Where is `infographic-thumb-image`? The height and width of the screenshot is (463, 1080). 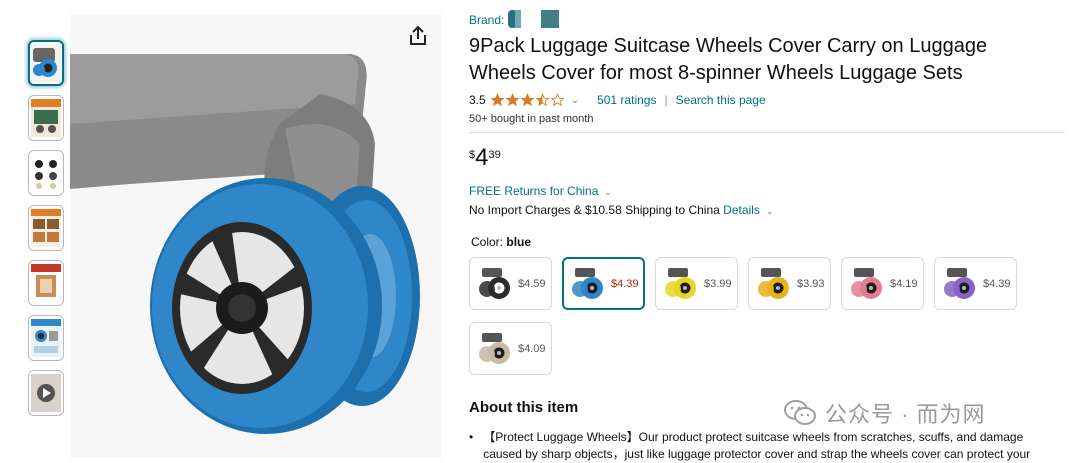 infographic-thumb-image is located at coordinates (46, 118).